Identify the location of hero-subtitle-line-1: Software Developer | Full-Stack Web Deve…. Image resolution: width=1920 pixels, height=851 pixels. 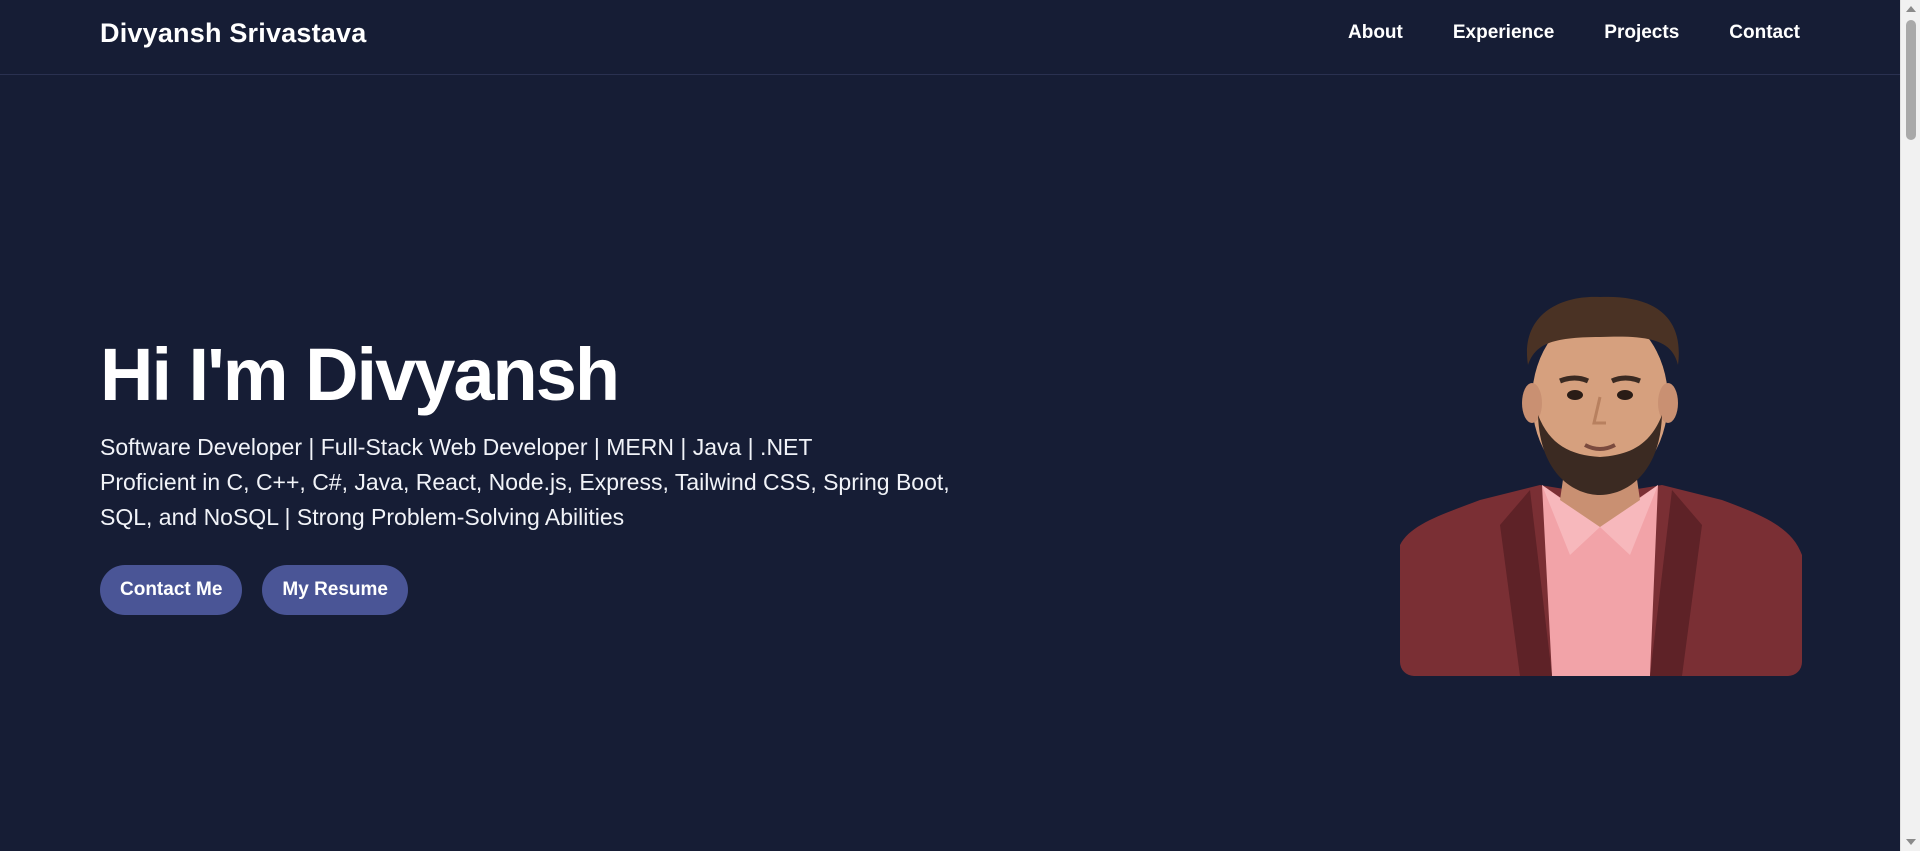
(456, 447).